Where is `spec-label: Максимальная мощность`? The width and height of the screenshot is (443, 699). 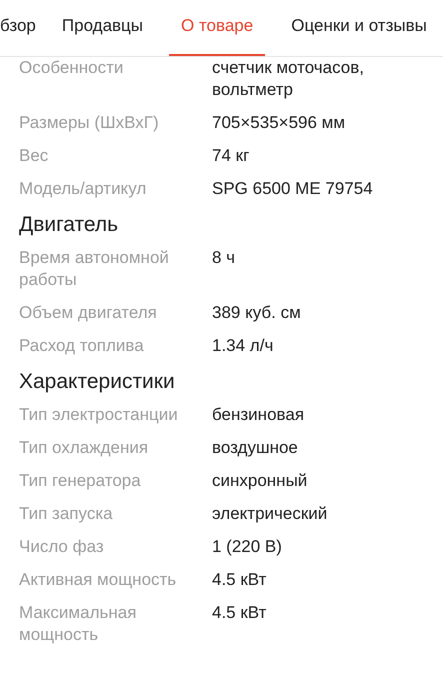 spec-label: Максимальная мощность is located at coordinates (78, 624).